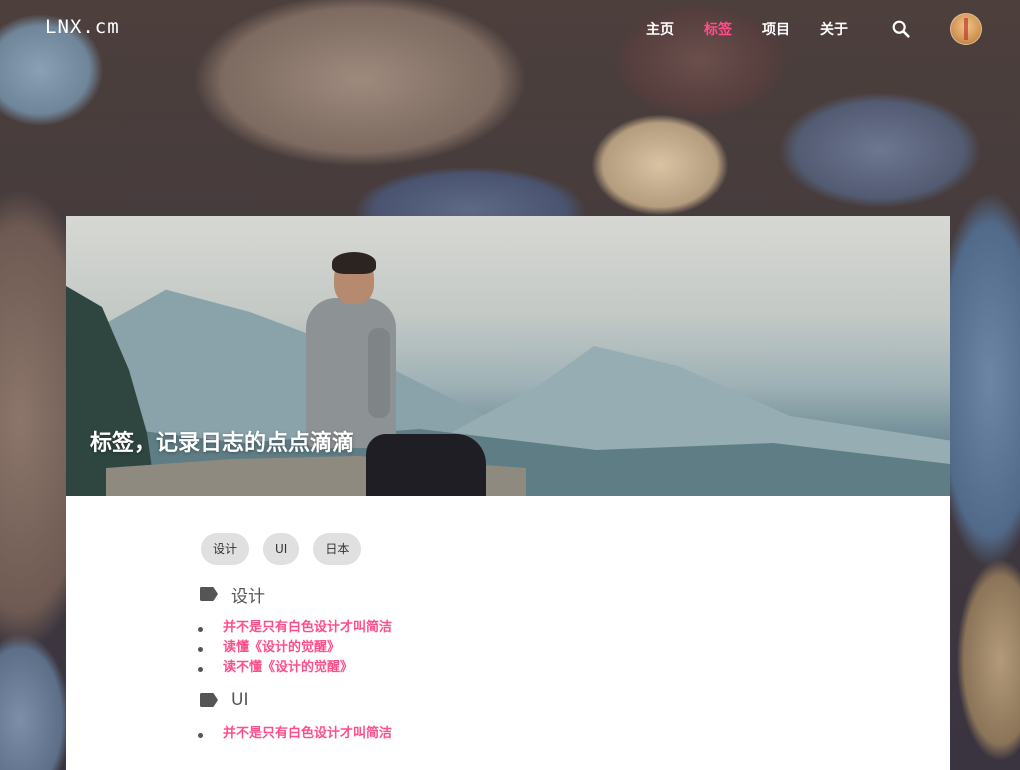  What do you see at coordinates (834, 29) in the screenshot?
I see `nav-link-about: 关于` at bounding box center [834, 29].